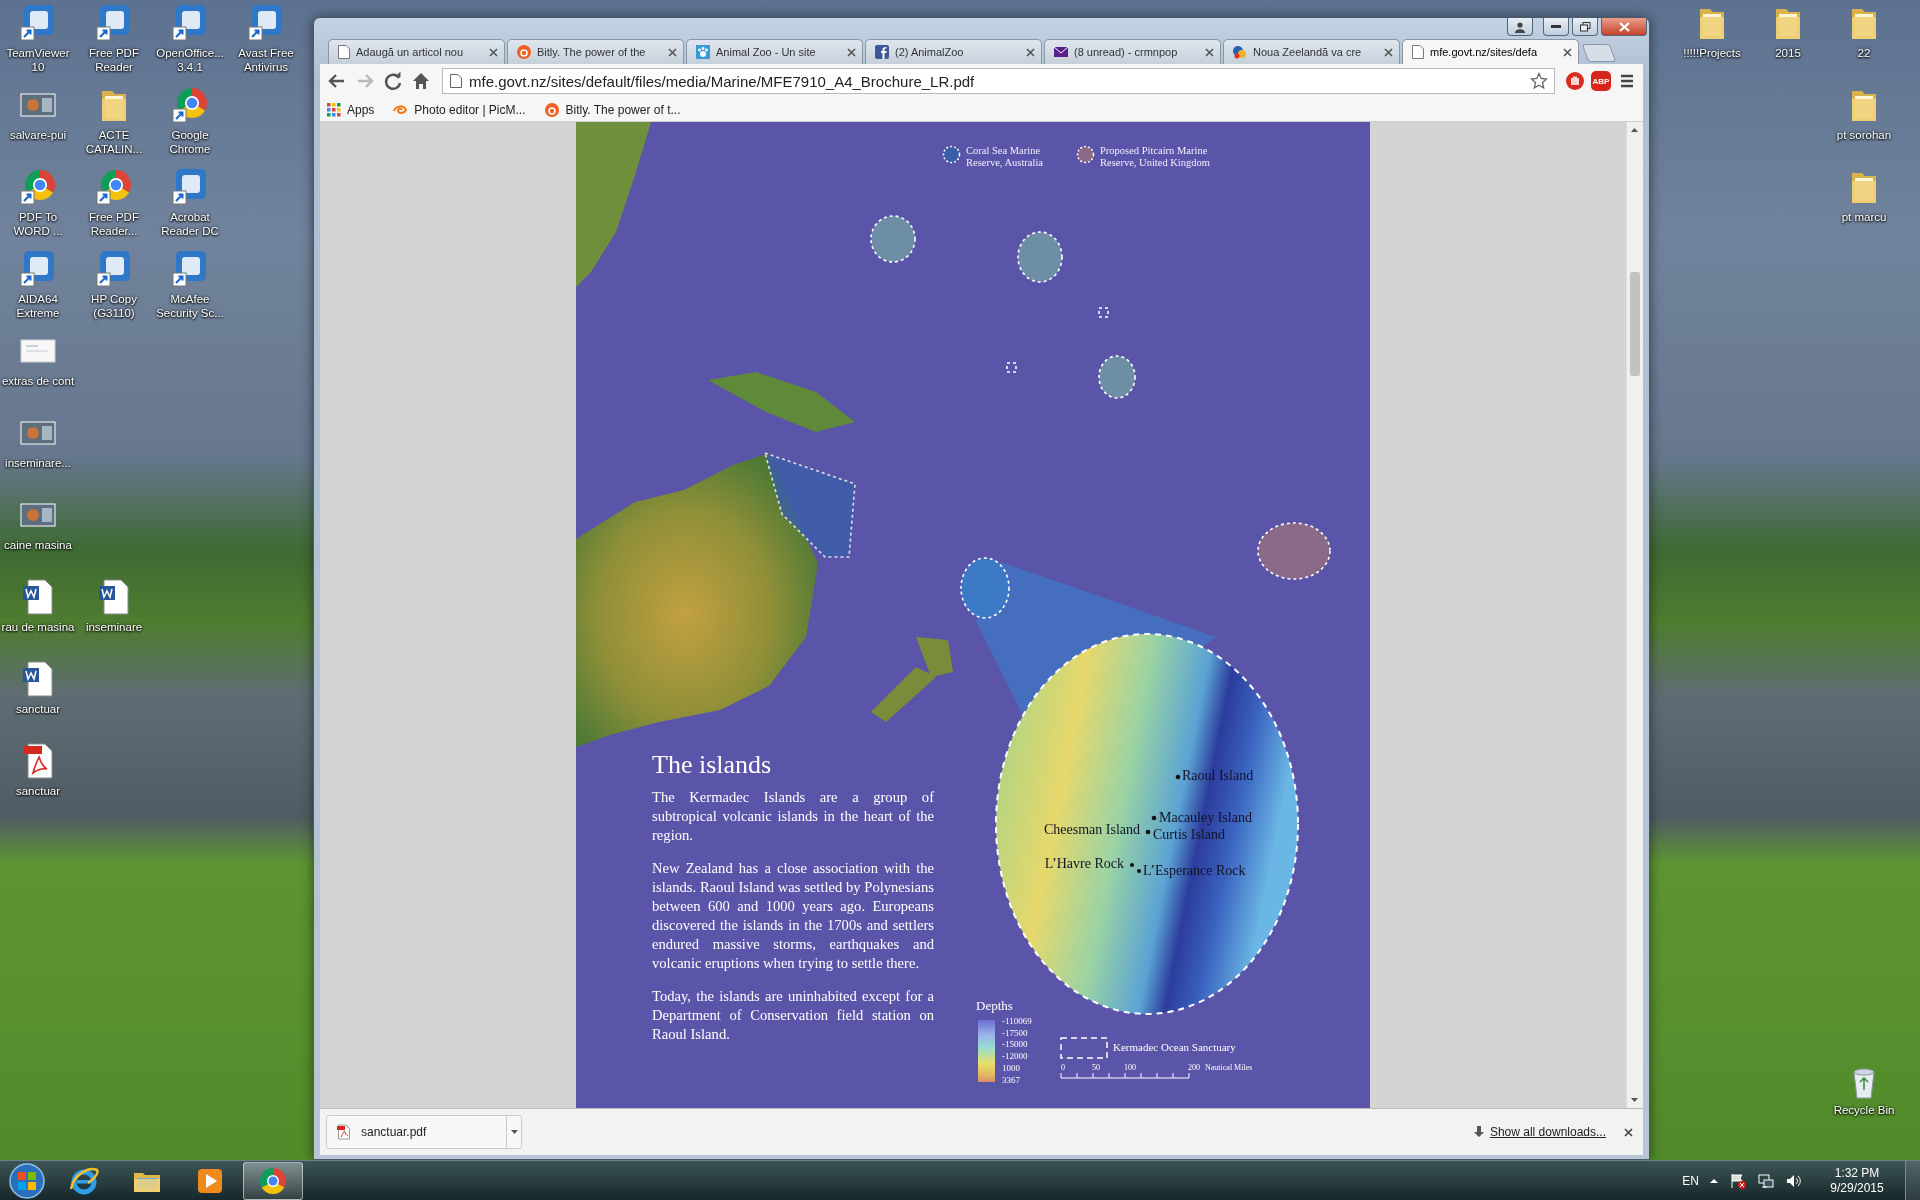 The width and height of the screenshot is (1920, 1200). I want to click on desktop-shortcut: OpenOffice... 3.4.1, so click(190, 37).